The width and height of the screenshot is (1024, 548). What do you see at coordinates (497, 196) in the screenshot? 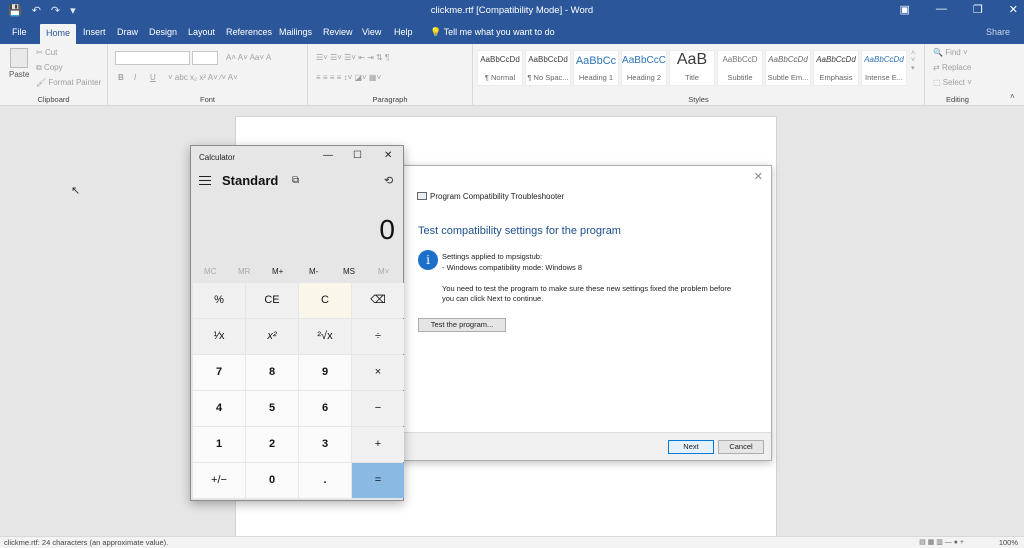
I see `dialog-window-title: Program Compatibility Troubleshooter` at bounding box center [497, 196].